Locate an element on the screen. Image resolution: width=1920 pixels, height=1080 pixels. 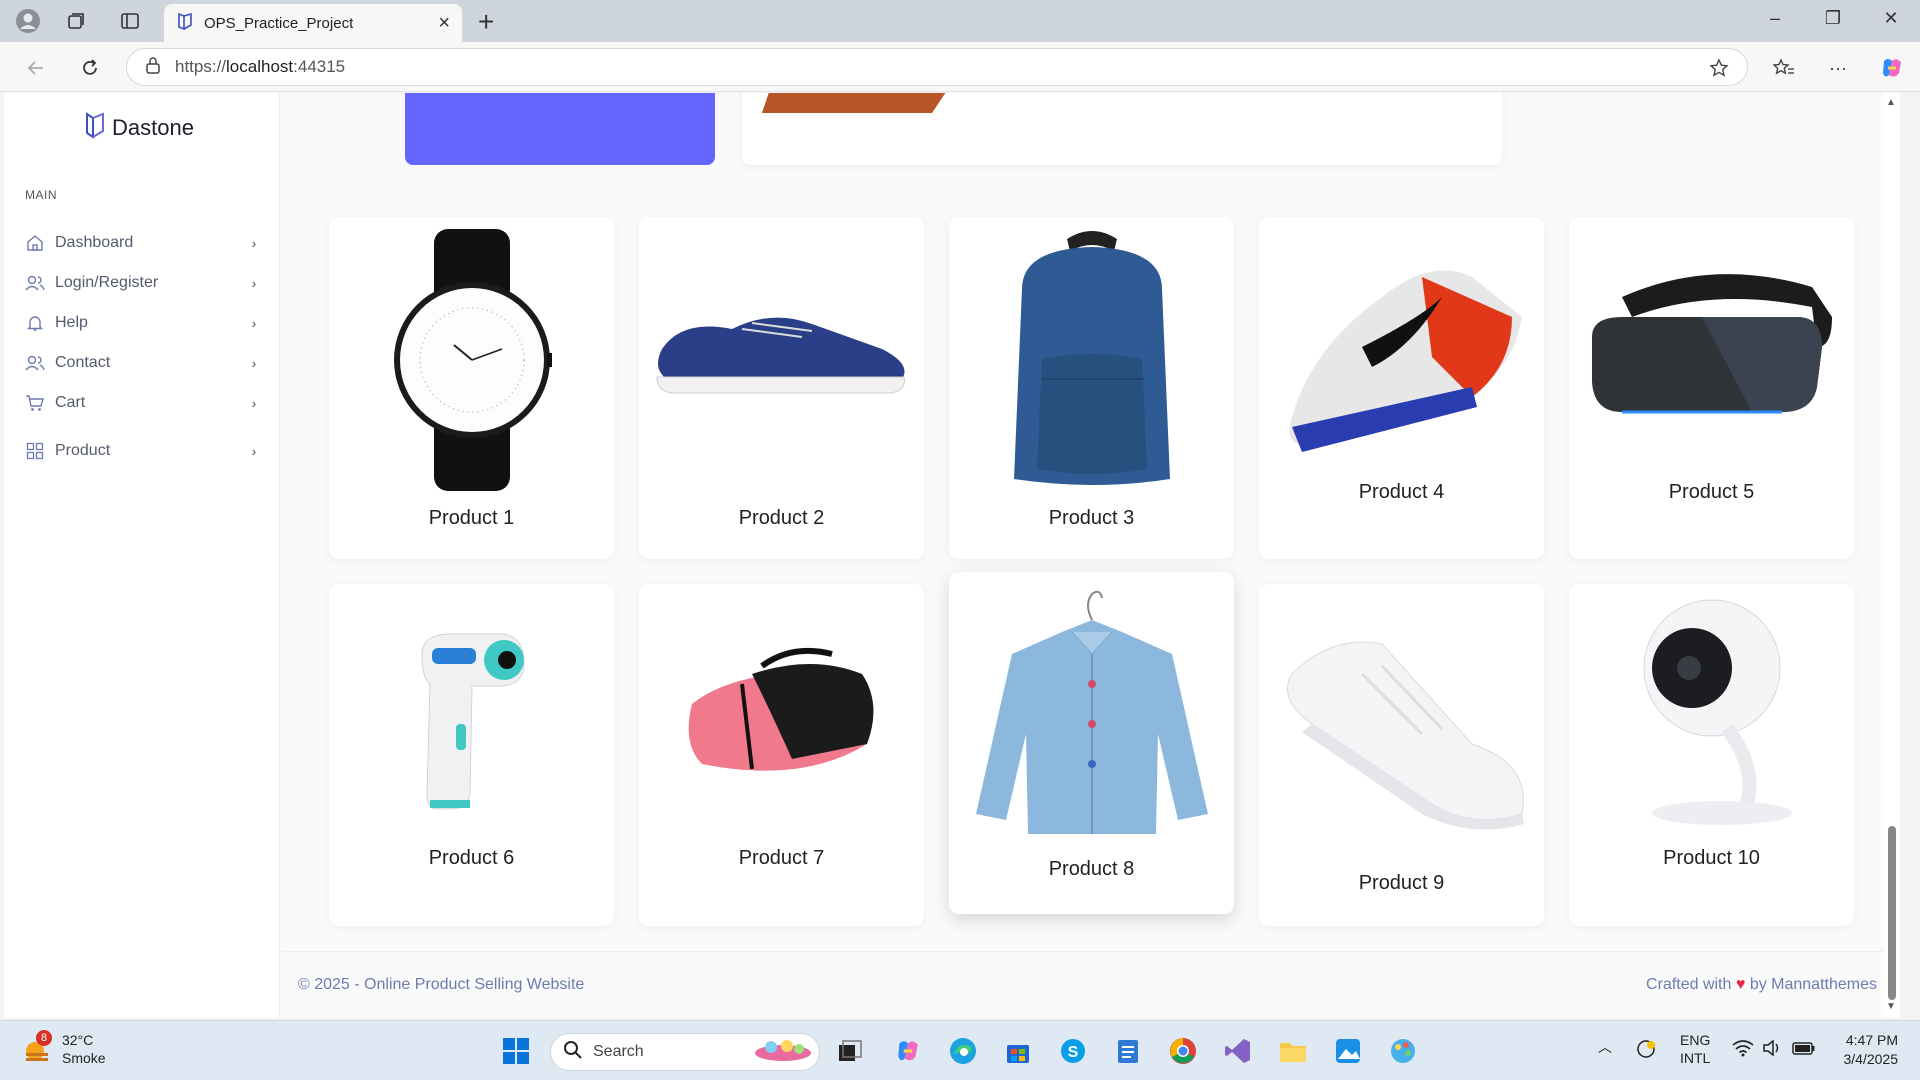
close-tab-icon: × is located at coordinates (444, 23).